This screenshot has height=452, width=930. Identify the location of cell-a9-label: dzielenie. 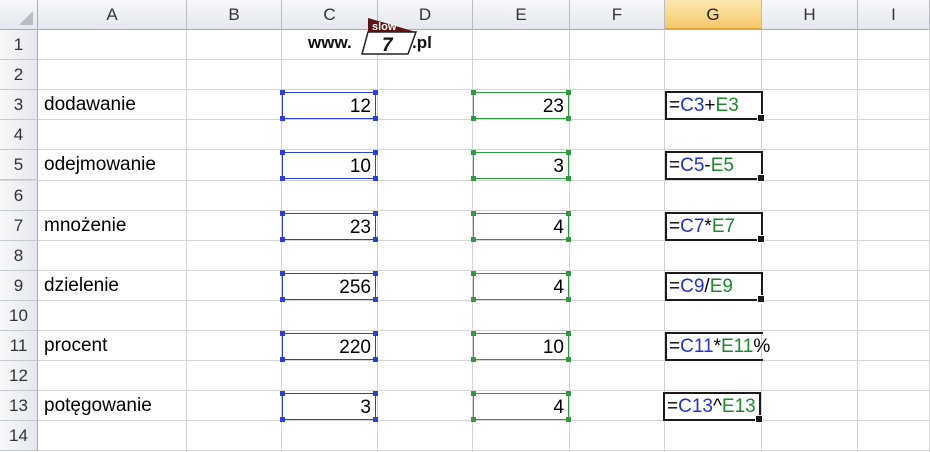
(81, 286).